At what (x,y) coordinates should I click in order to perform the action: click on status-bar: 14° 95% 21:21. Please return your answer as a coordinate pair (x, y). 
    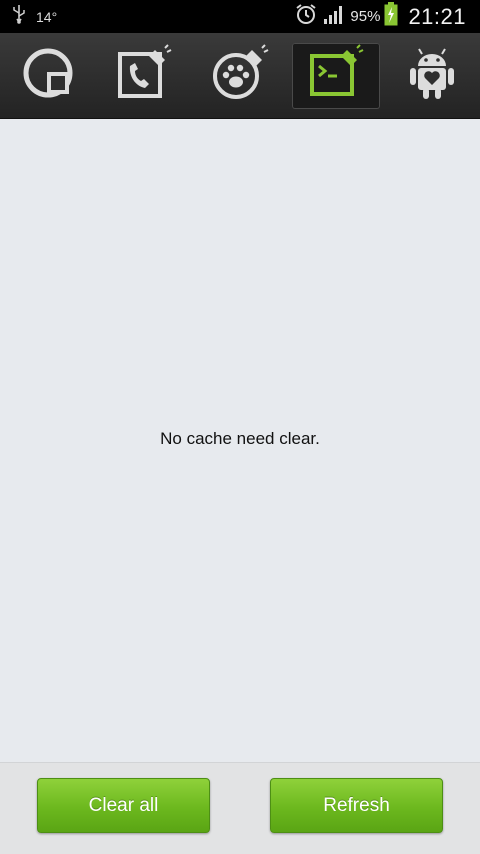
    Looking at the image, I should click on (240, 16).